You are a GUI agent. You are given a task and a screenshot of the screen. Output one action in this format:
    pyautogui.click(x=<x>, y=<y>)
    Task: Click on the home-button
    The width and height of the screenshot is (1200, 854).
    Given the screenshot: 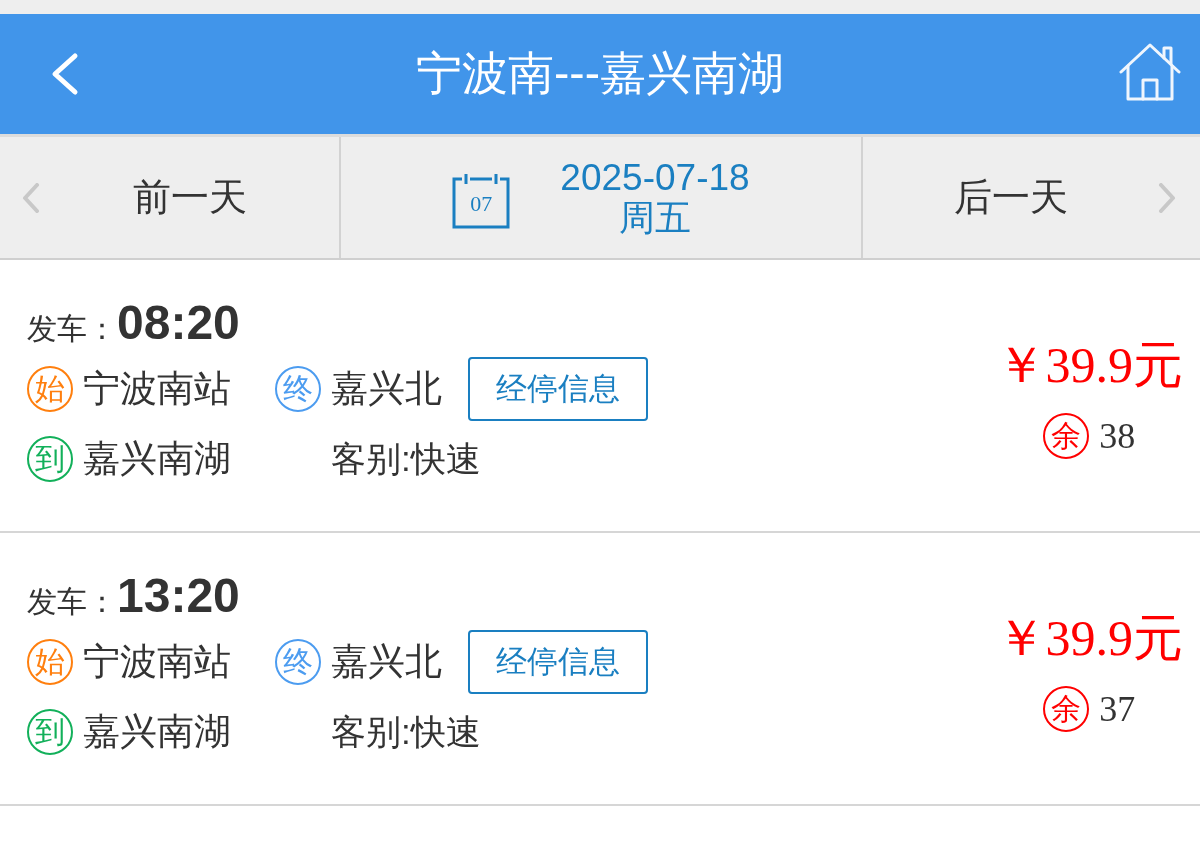 What is the action you would take?
    pyautogui.click(x=1150, y=72)
    